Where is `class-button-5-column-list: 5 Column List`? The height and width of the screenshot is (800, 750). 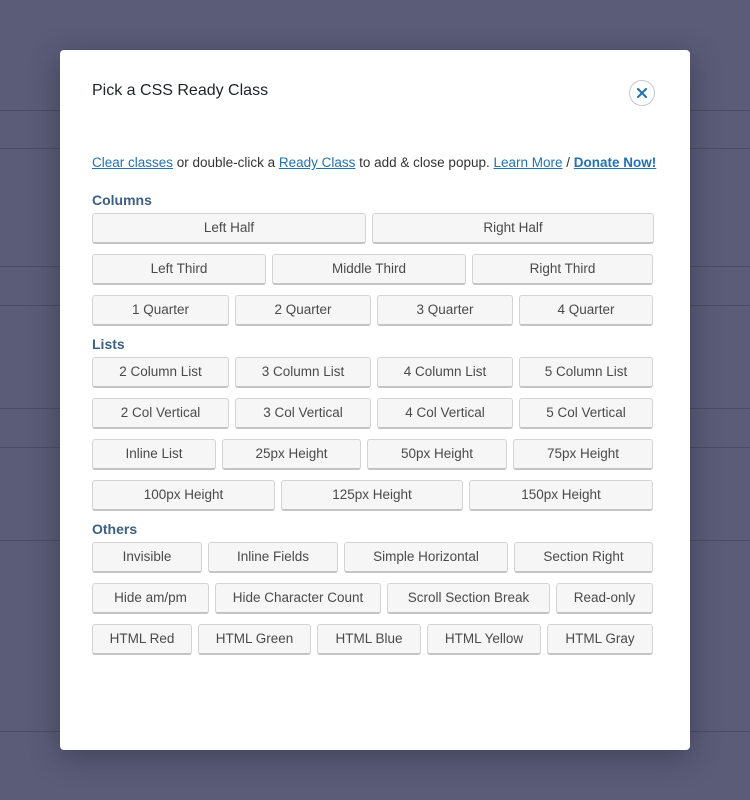
class-button-5-column-list: 5 Column List is located at coordinates (586, 372).